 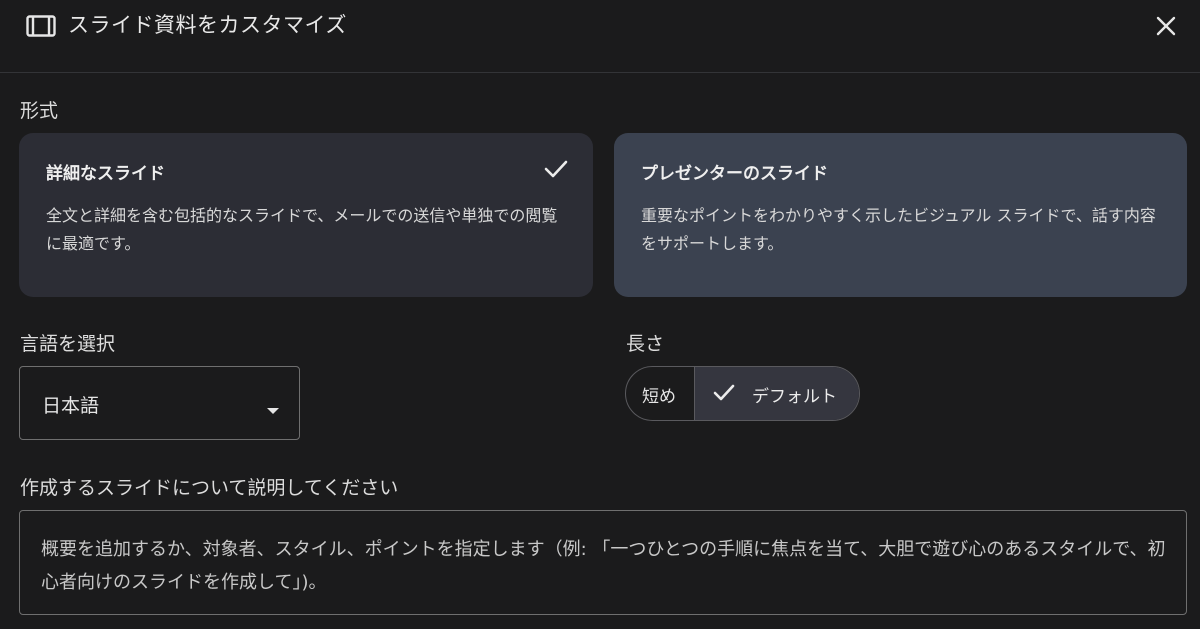 I want to click on dialog-title: スライド資料をカスタマイズ, so click(x=207, y=25).